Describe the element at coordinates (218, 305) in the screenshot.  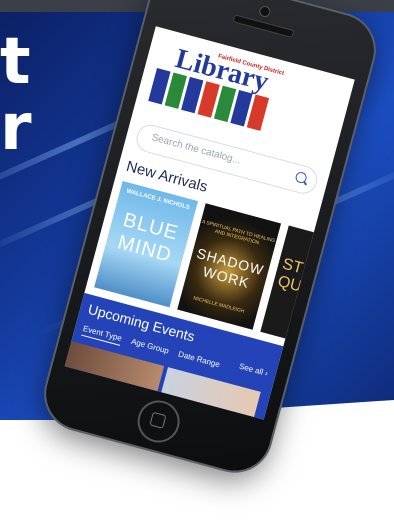
I see `book-author: MICHELLE MADLEIGH` at that location.